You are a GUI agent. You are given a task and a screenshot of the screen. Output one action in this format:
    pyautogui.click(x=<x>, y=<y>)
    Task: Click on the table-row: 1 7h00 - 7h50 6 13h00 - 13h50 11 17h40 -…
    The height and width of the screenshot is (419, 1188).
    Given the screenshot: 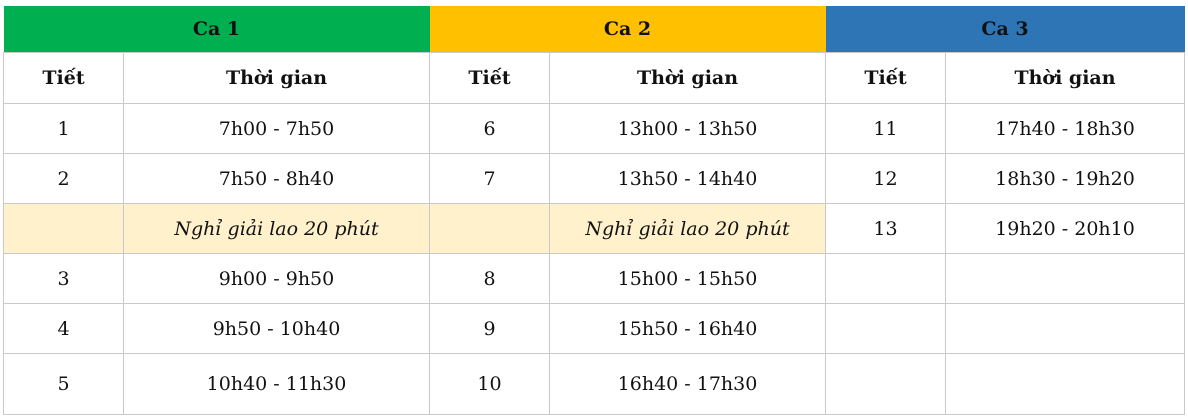 What is the action you would take?
    pyautogui.click(x=594, y=128)
    